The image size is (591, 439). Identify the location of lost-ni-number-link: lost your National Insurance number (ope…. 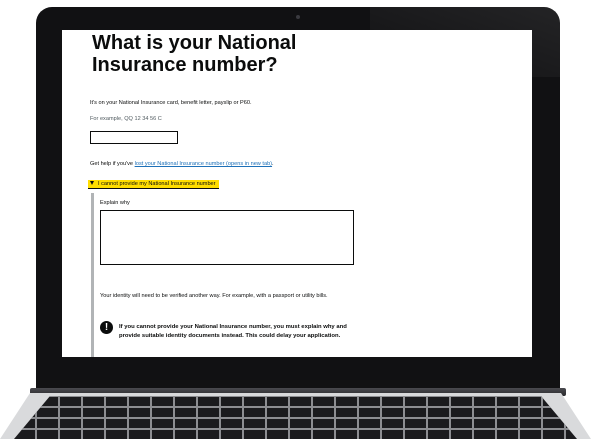
(203, 164).